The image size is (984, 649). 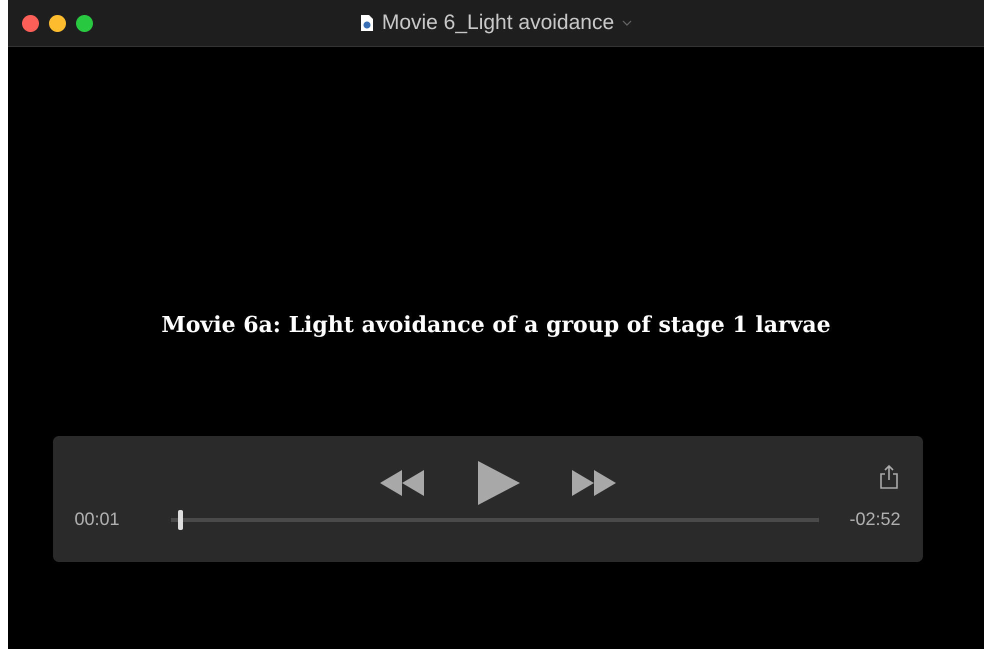 What do you see at coordinates (496, 325) in the screenshot?
I see `video-caption: Movie 6a: Light avoidance of a group of stage 1 larvae` at bounding box center [496, 325].